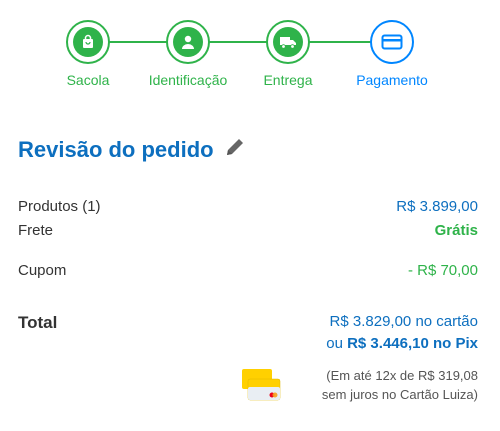  I want to click on user-icon, so click(188, 42).